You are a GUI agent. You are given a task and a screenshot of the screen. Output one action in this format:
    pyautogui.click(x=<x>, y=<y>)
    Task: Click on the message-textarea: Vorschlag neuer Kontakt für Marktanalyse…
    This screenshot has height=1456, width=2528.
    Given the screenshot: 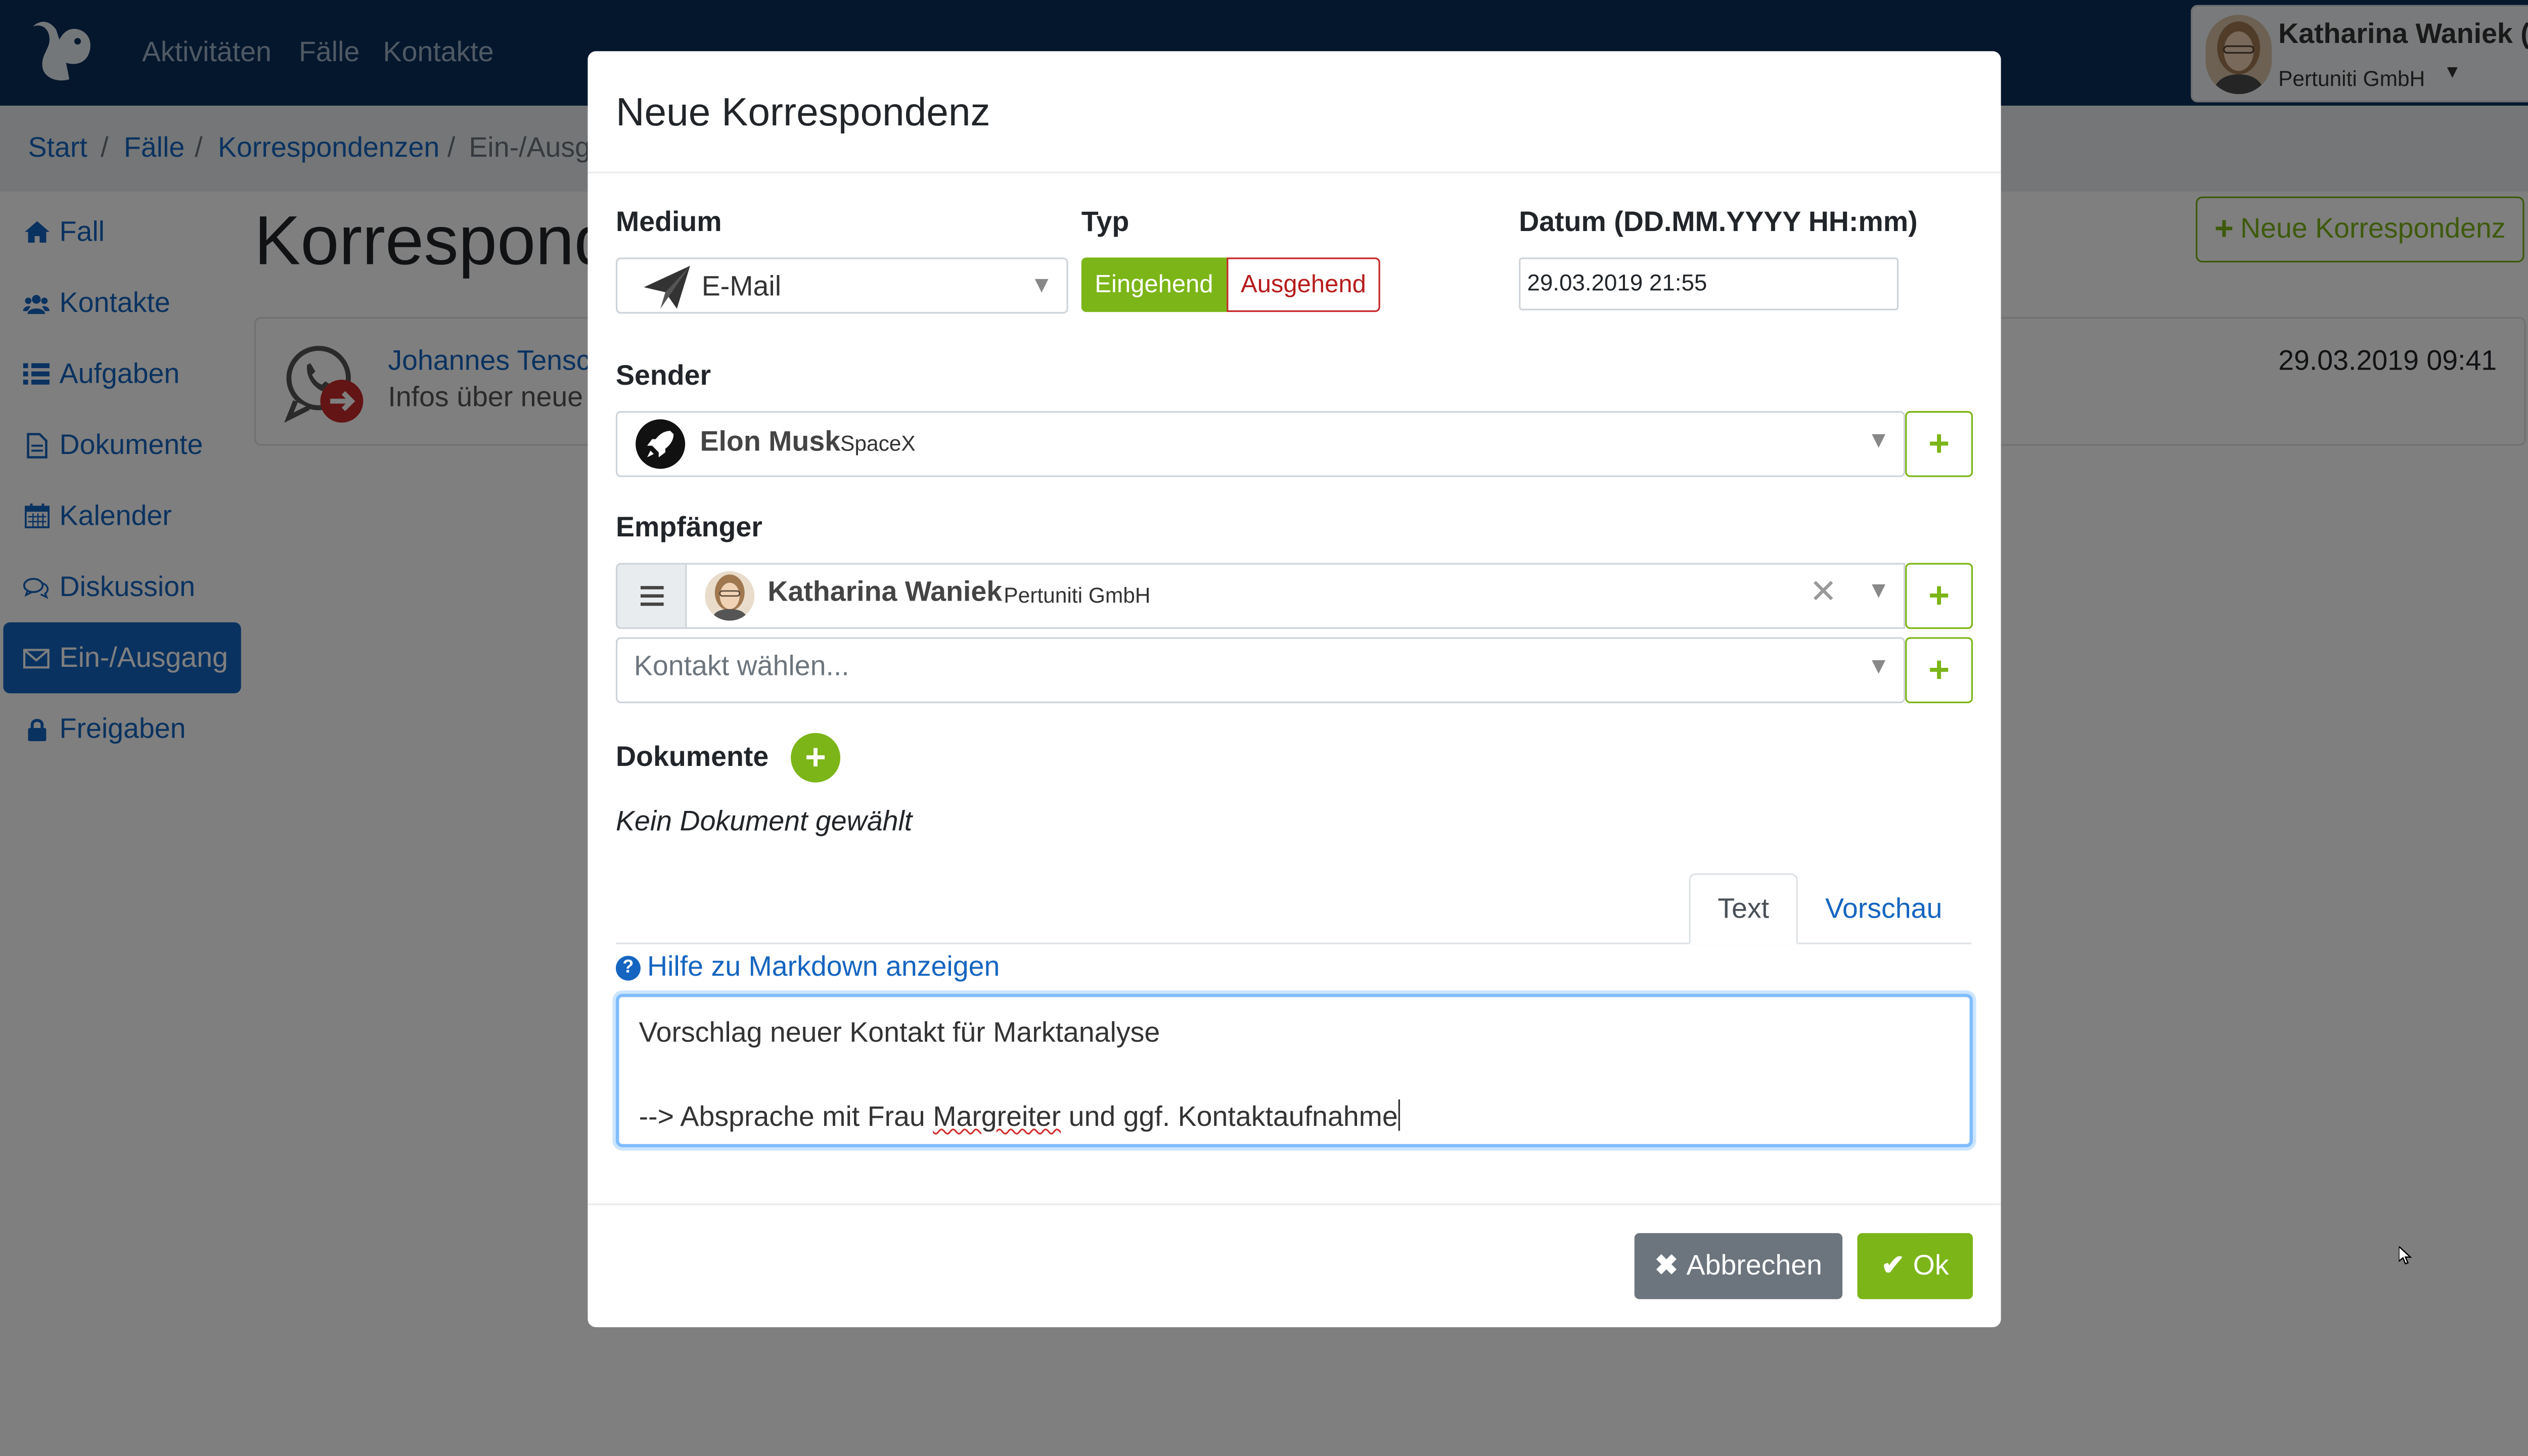 What is the action you would take?
    pyautogui.click(x=1294, y=1070)
    